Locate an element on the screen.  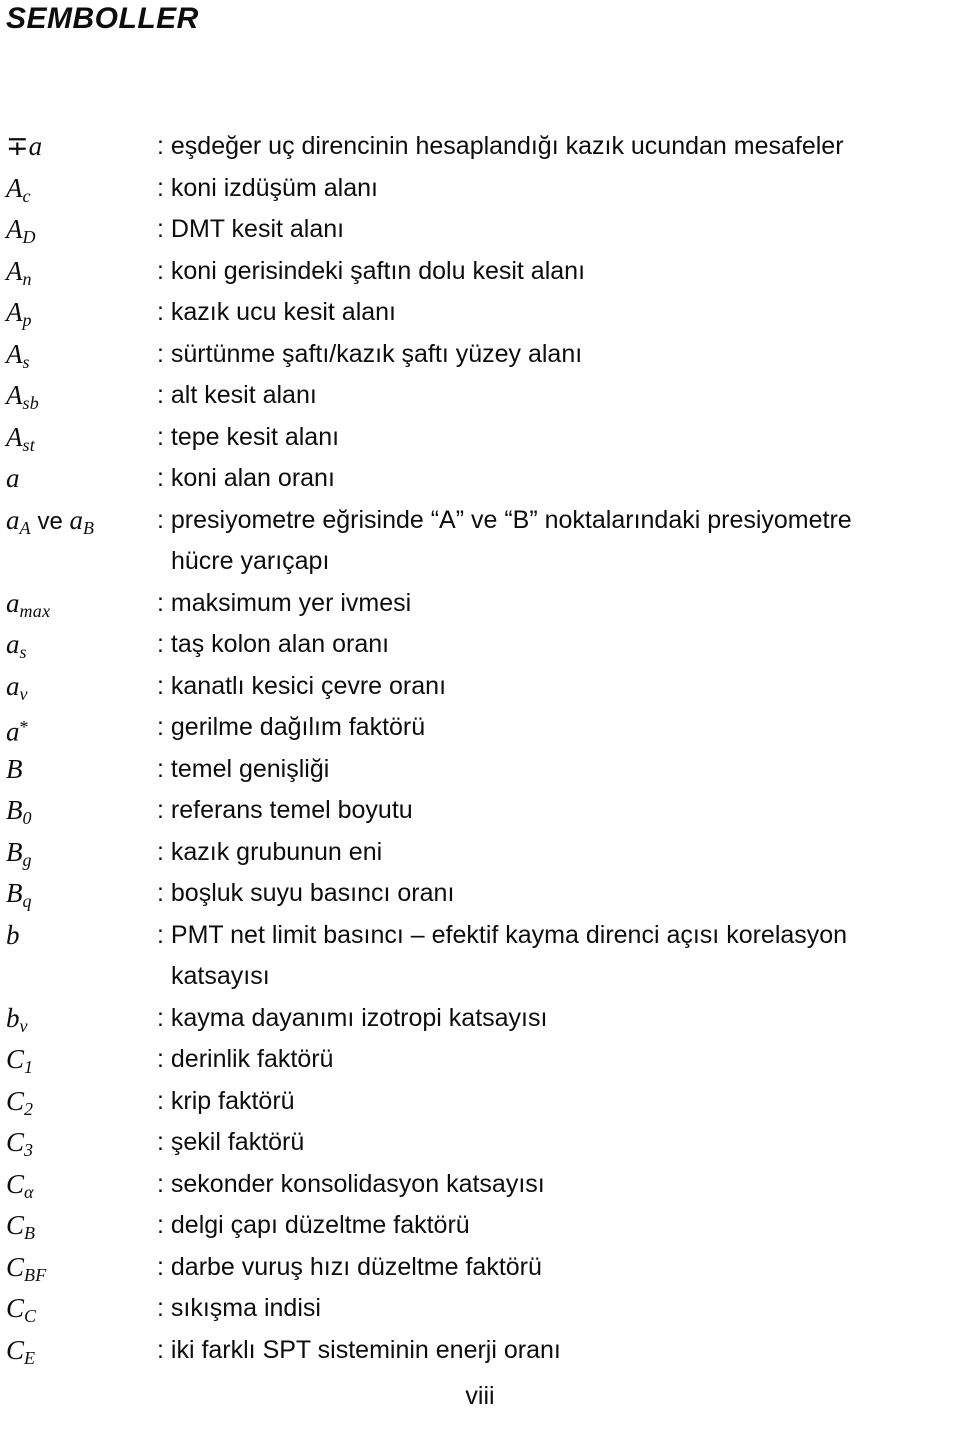
symbol-description: : referans temel boyutu is located at coordinates (557, 811).